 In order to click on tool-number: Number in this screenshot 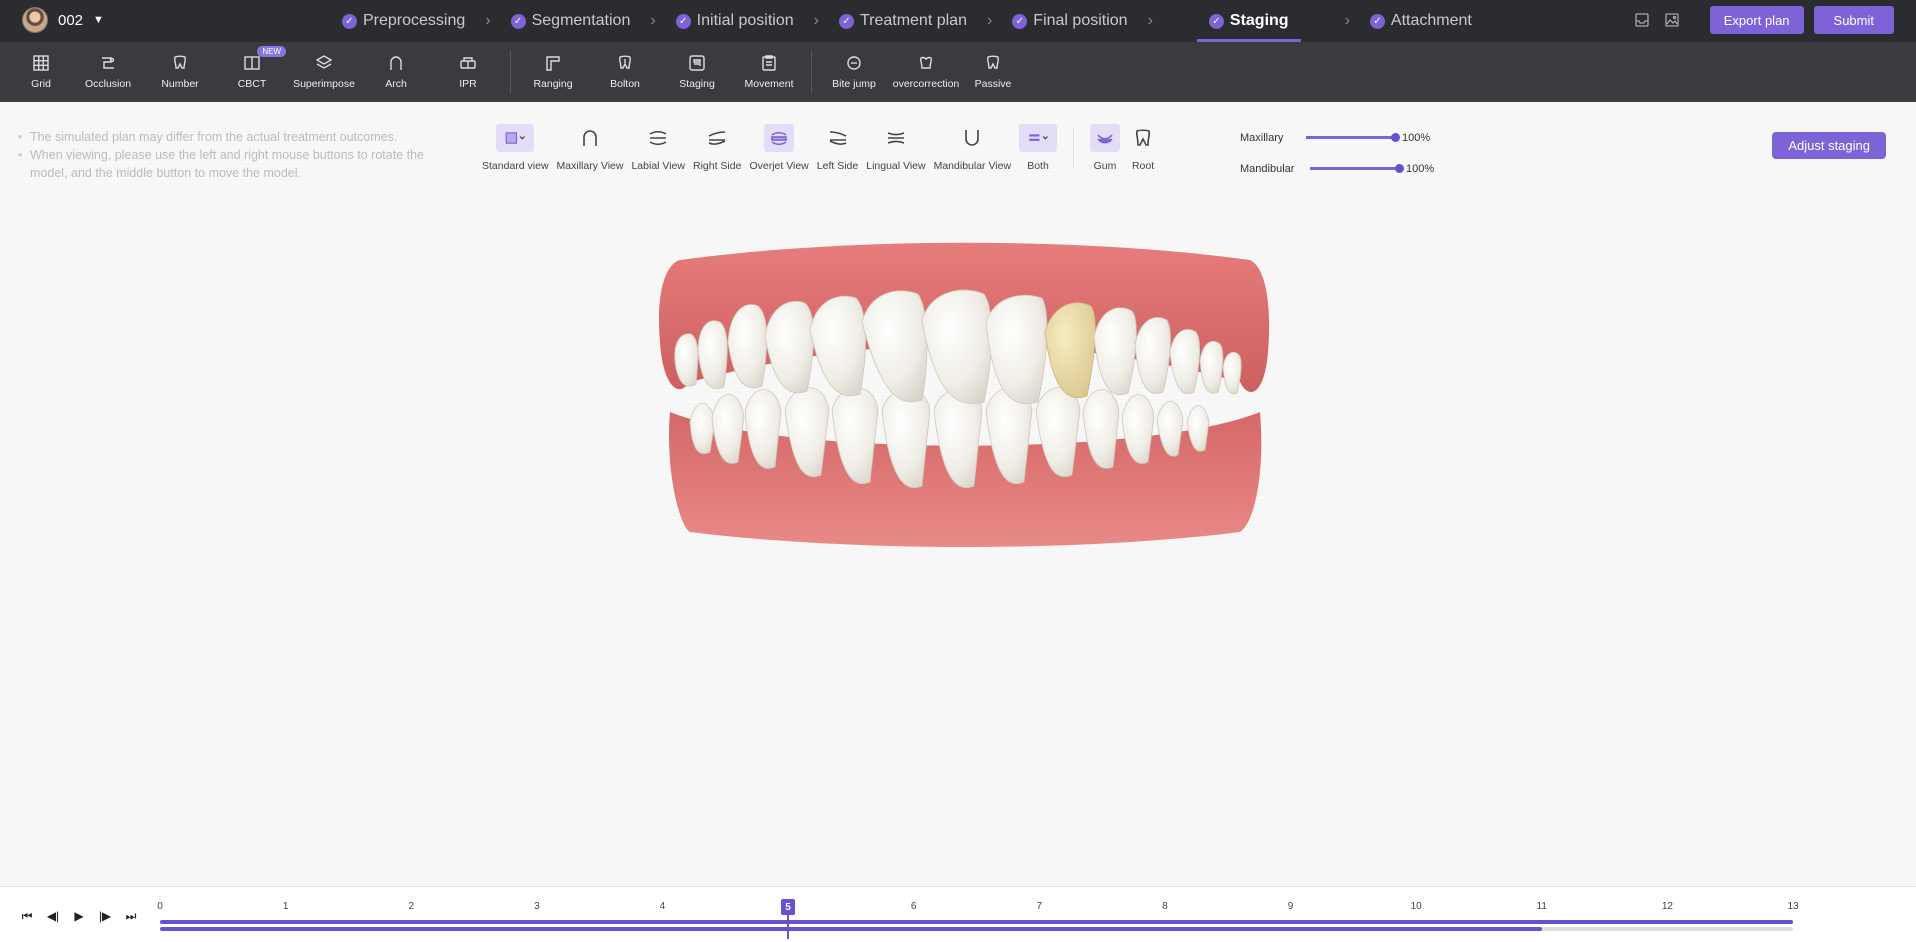, I will do `click(180, 72)`.